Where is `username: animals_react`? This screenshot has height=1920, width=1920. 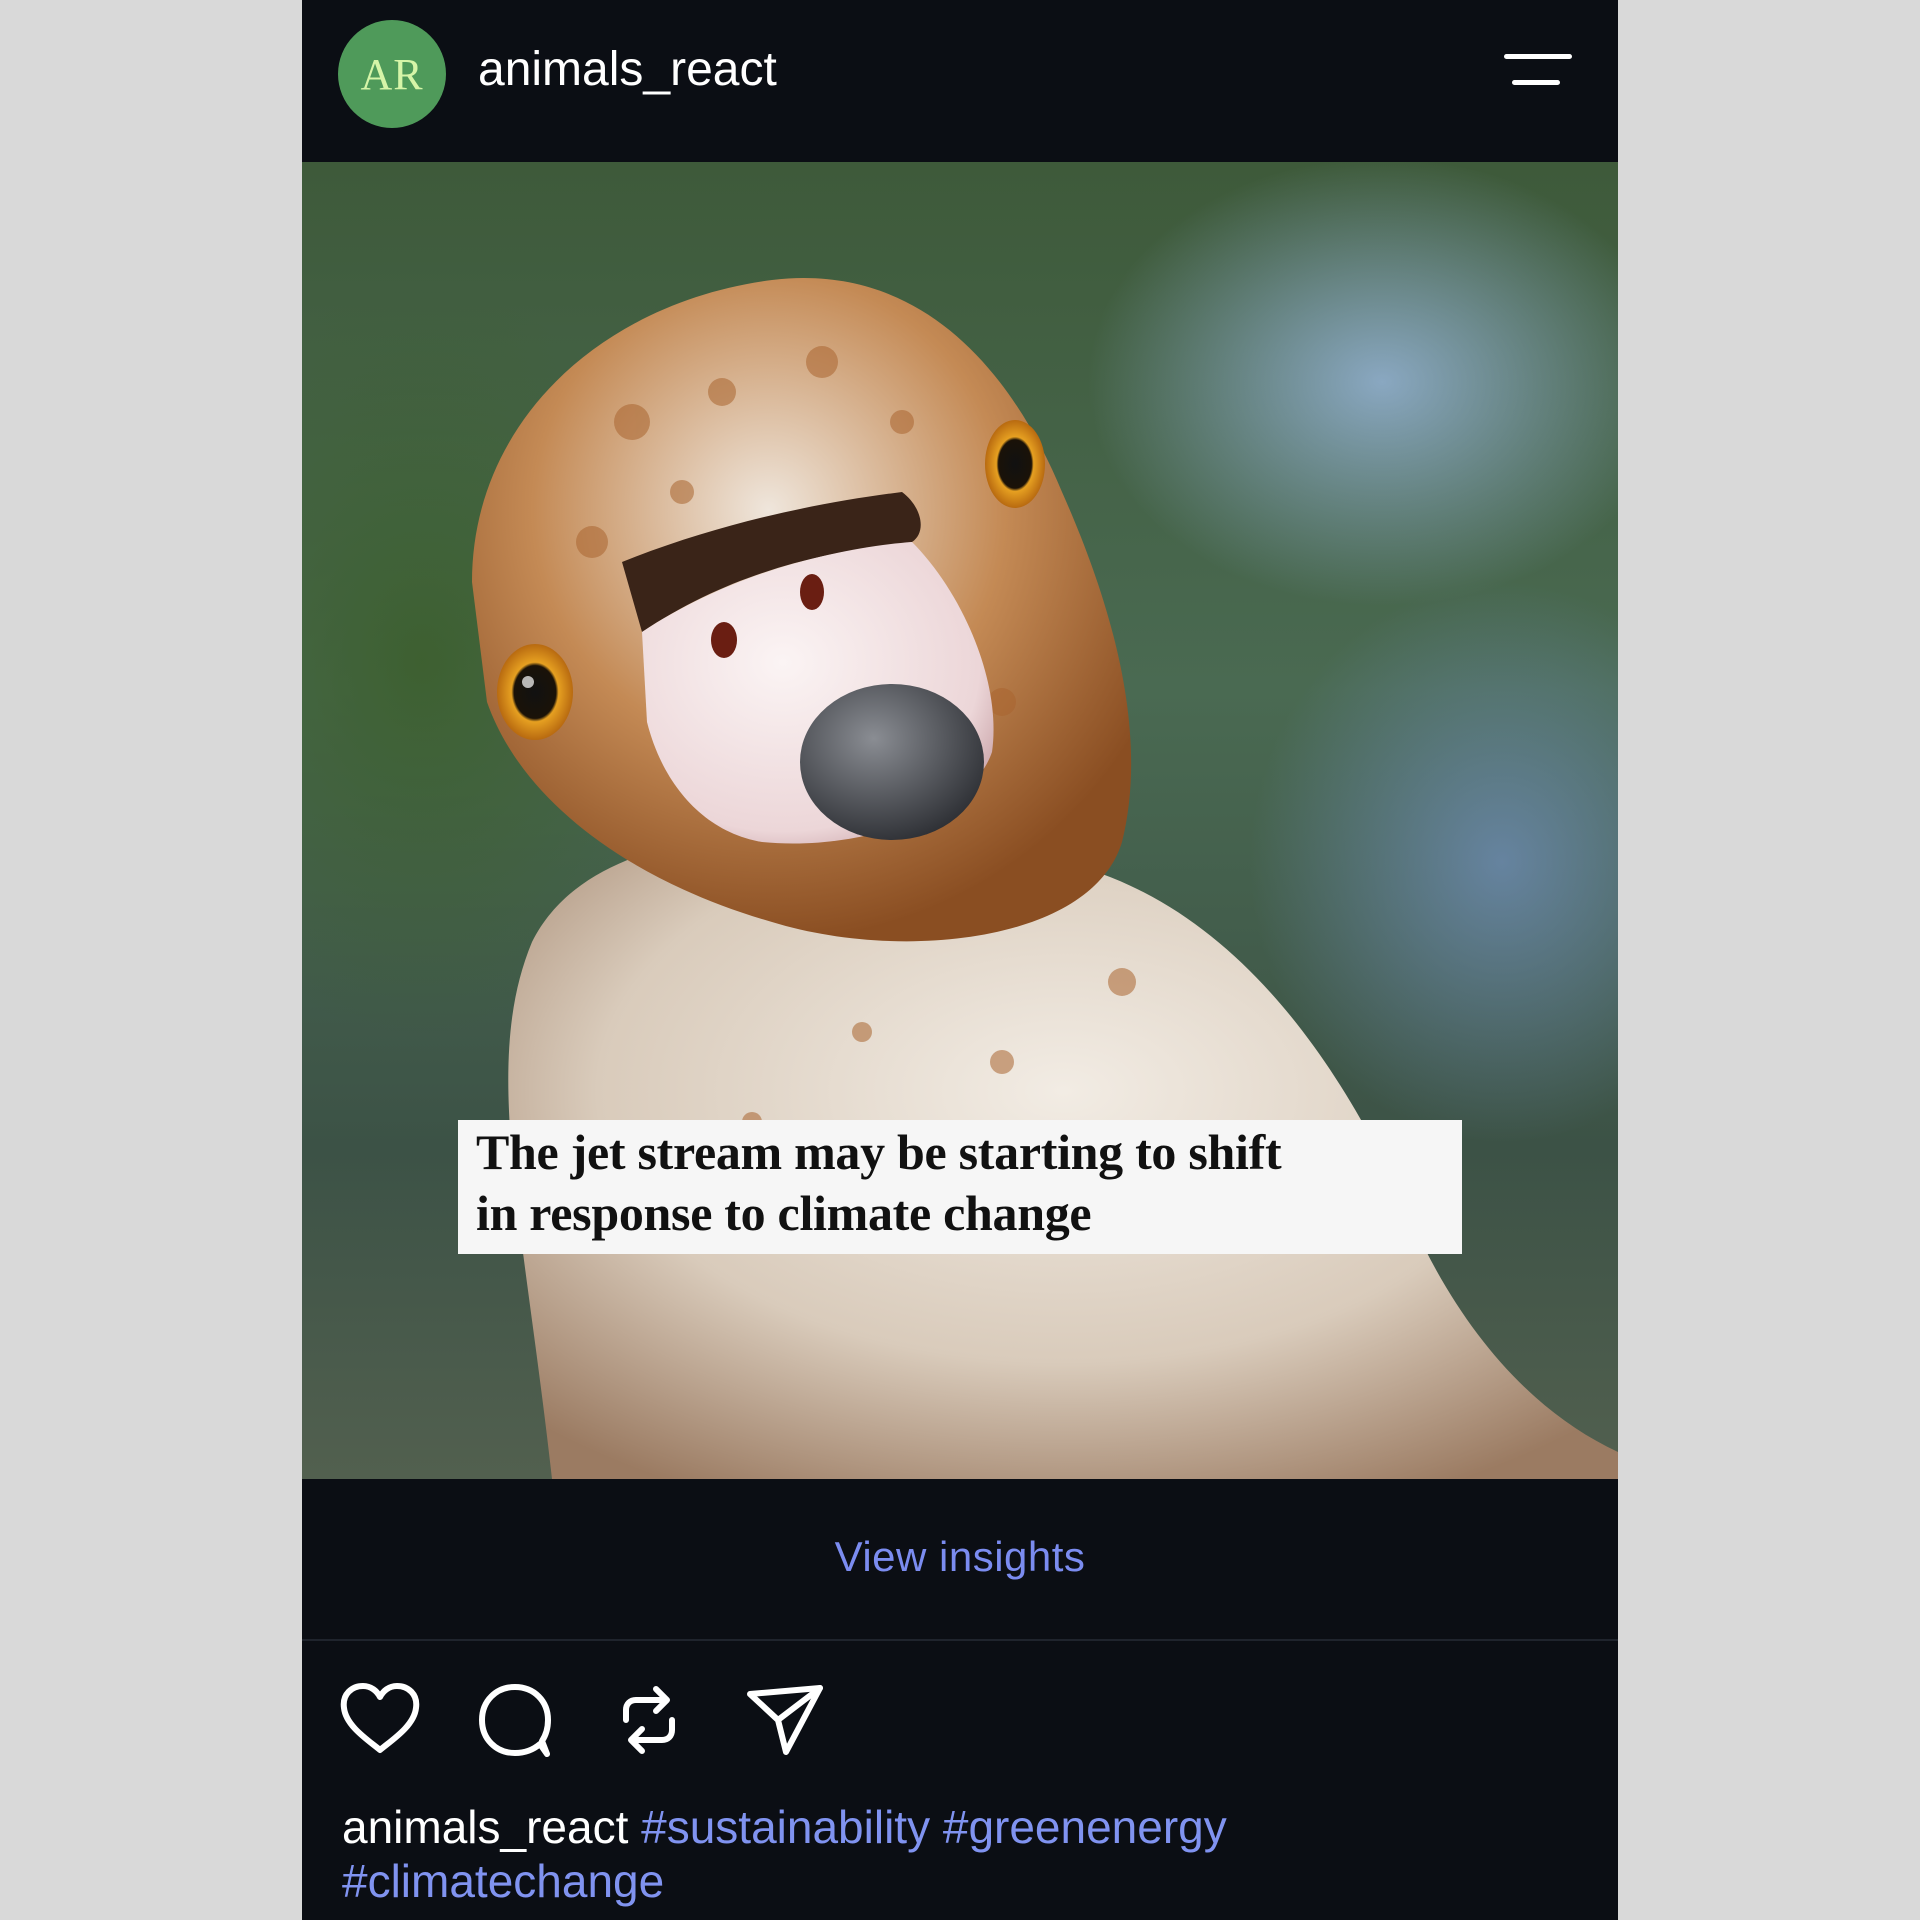
username: animals_react is located at coordinates (627, 70).